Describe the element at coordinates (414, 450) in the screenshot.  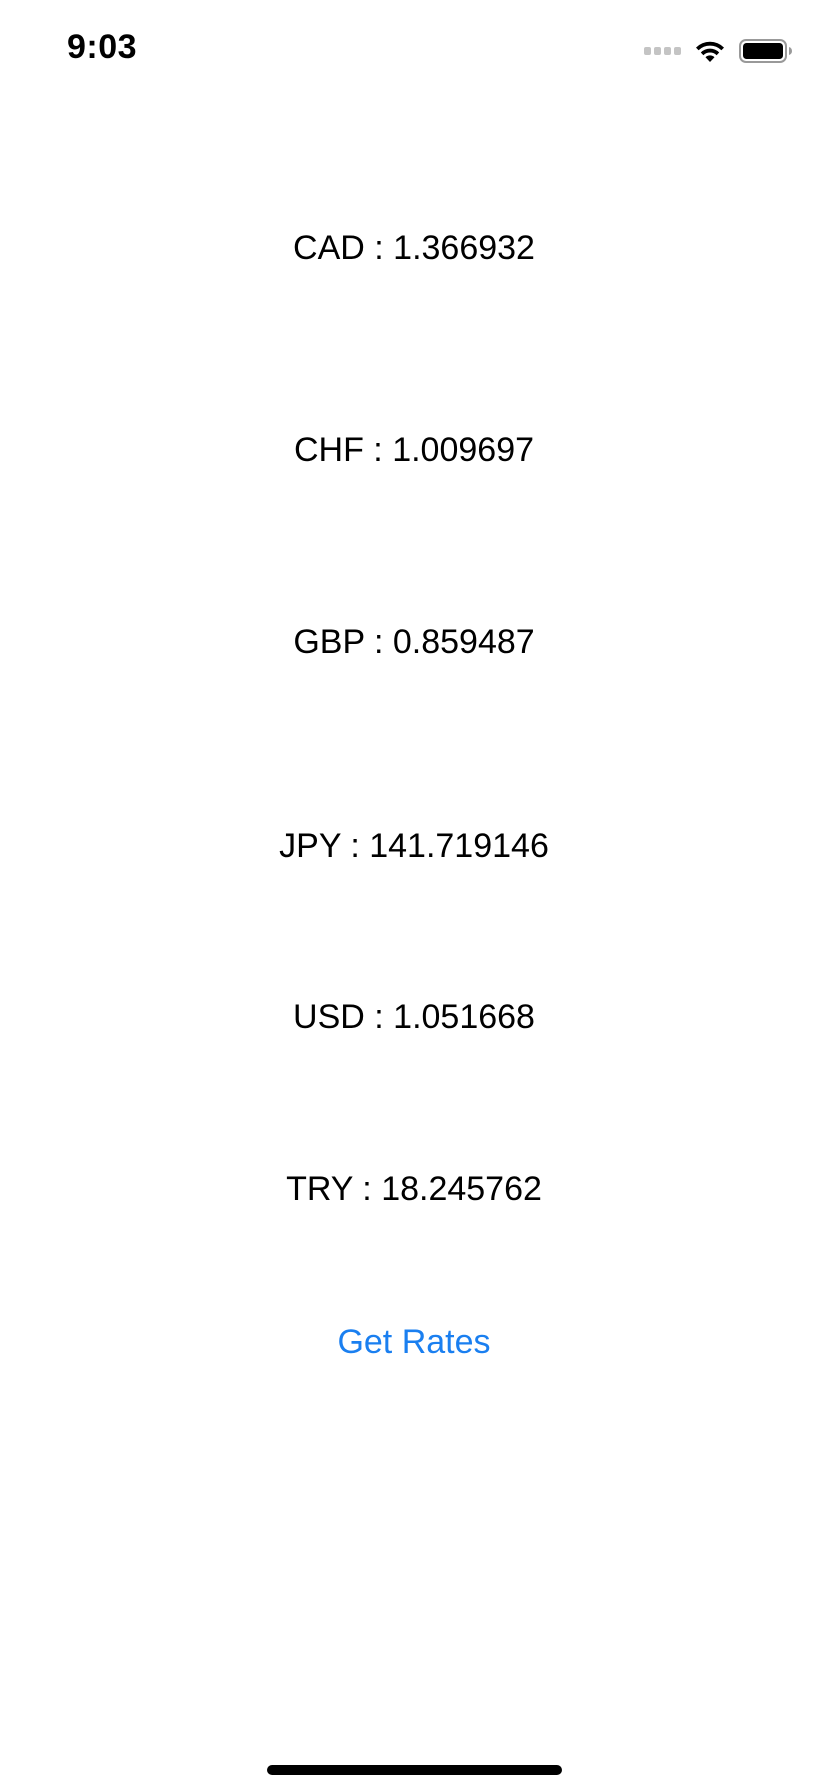
I see `rate-chf: CHF : 1.009697` at that location.